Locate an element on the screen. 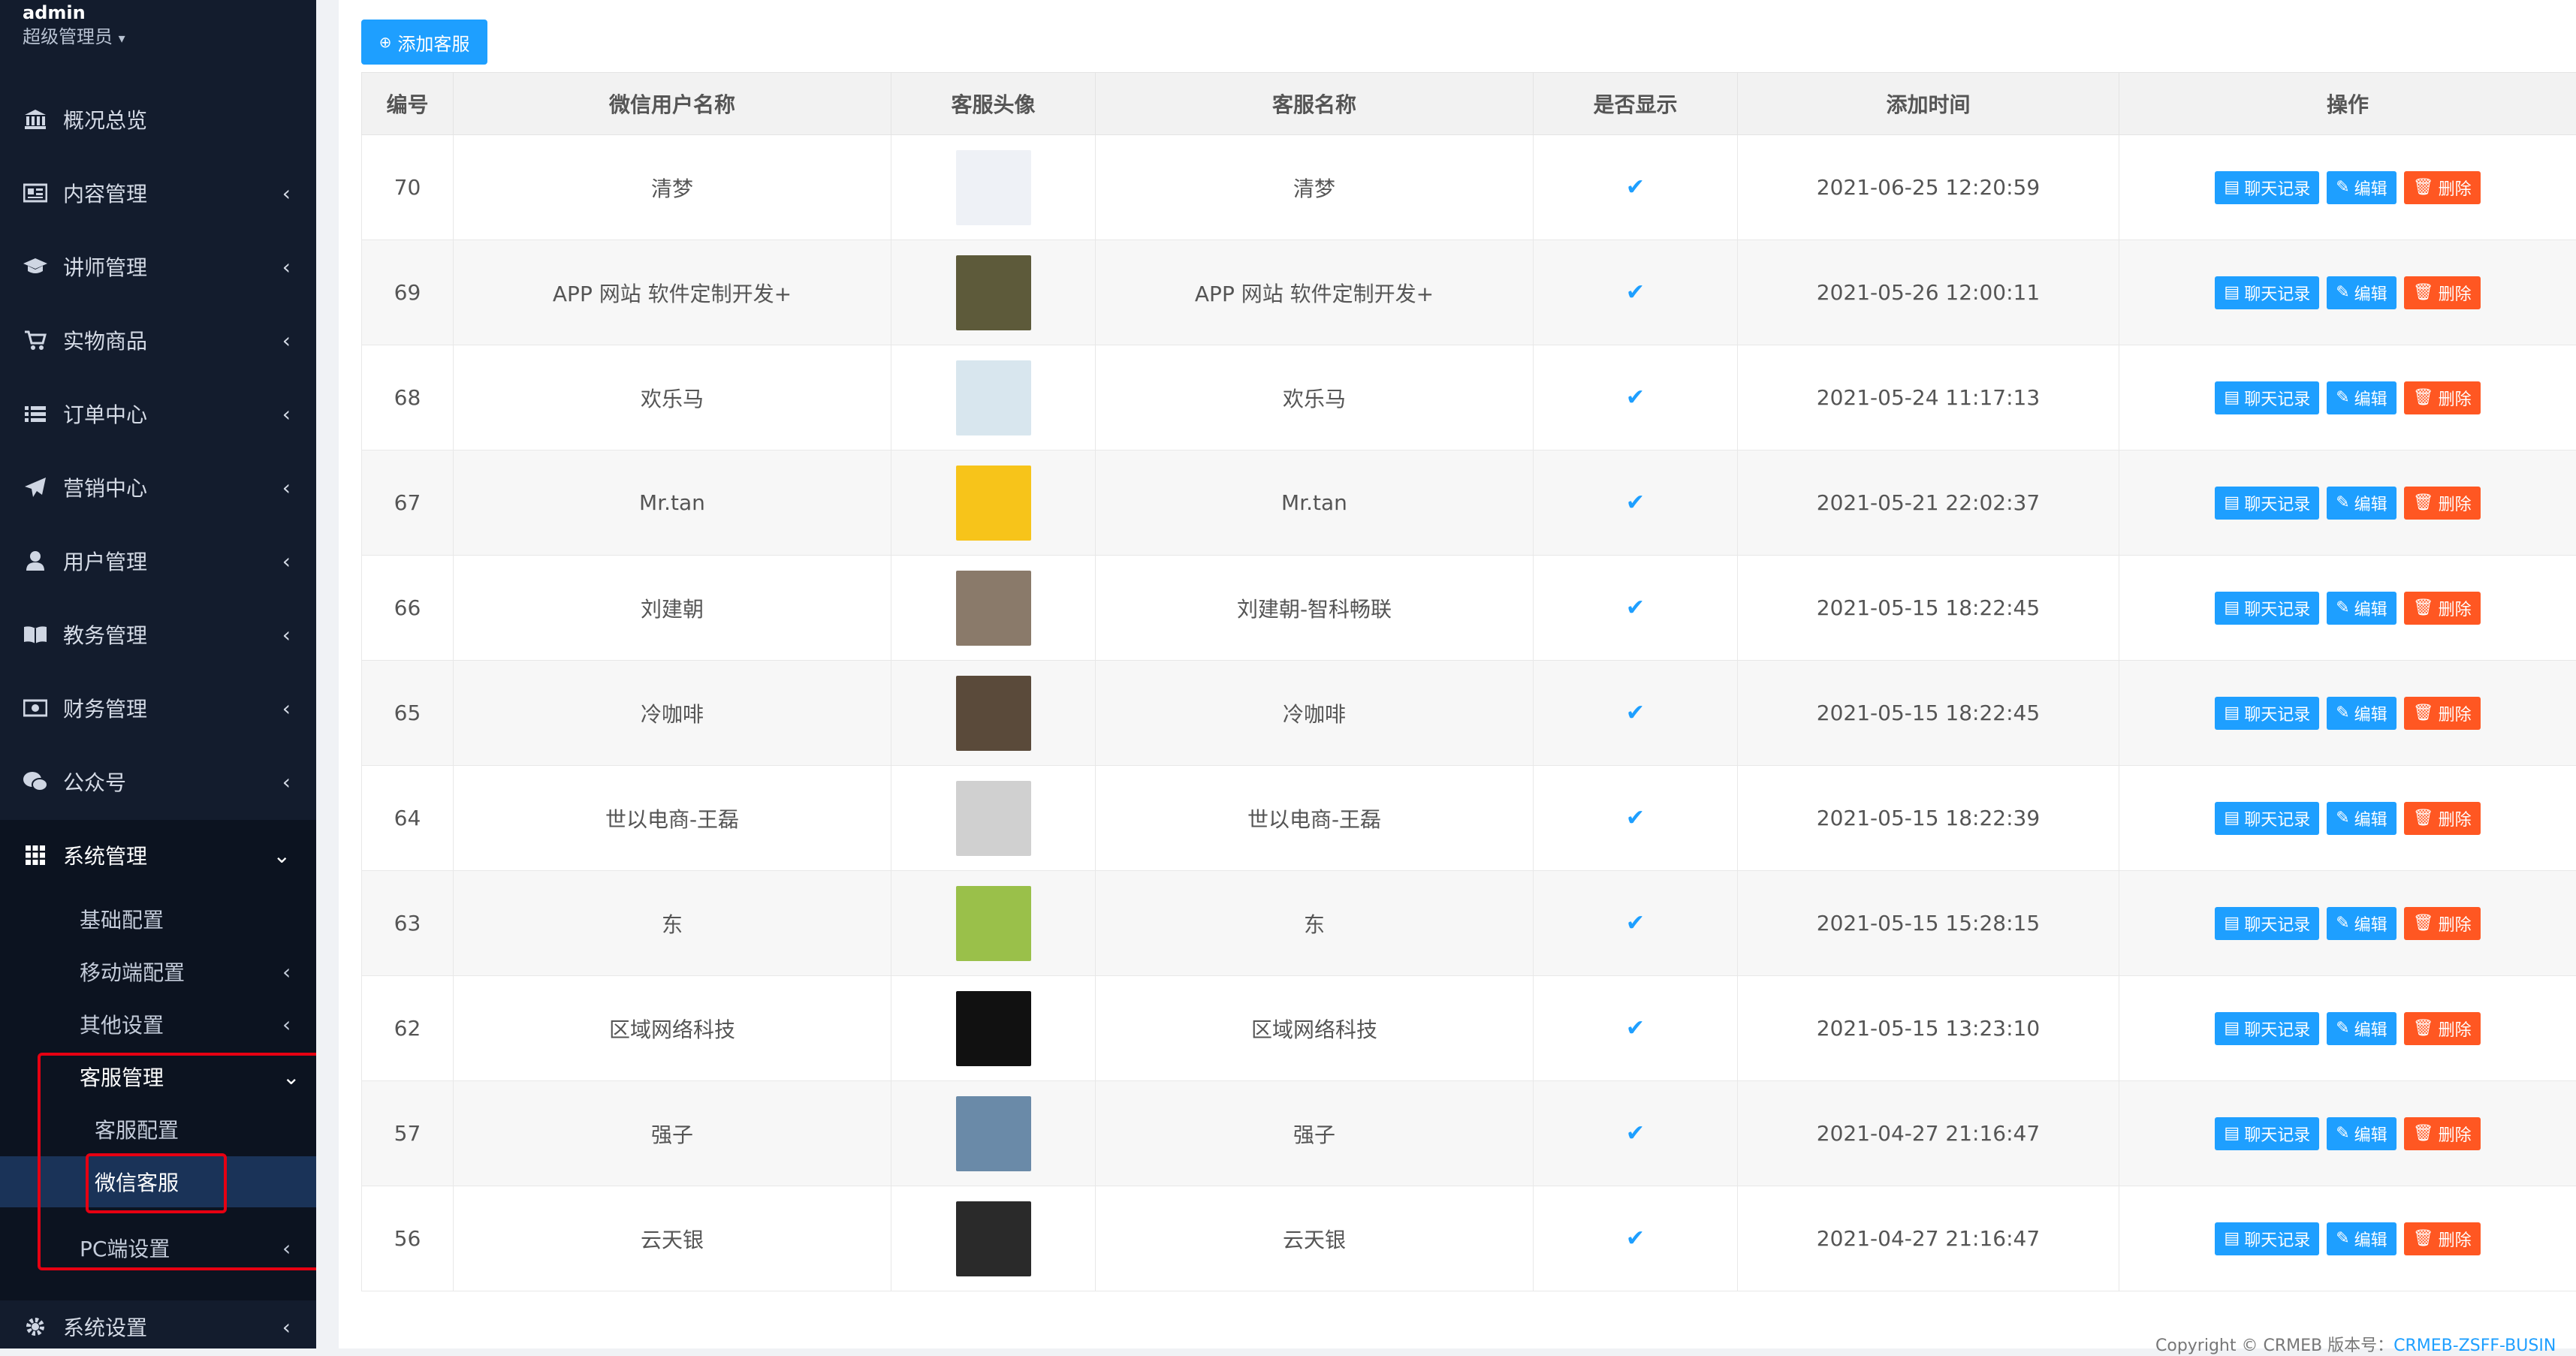 Image resolution: width=2576 pixels, height=1356 pixels. footer-version-link: CRMEB-ZSFF-BUSIN is located at coordinates (2475, 1345).